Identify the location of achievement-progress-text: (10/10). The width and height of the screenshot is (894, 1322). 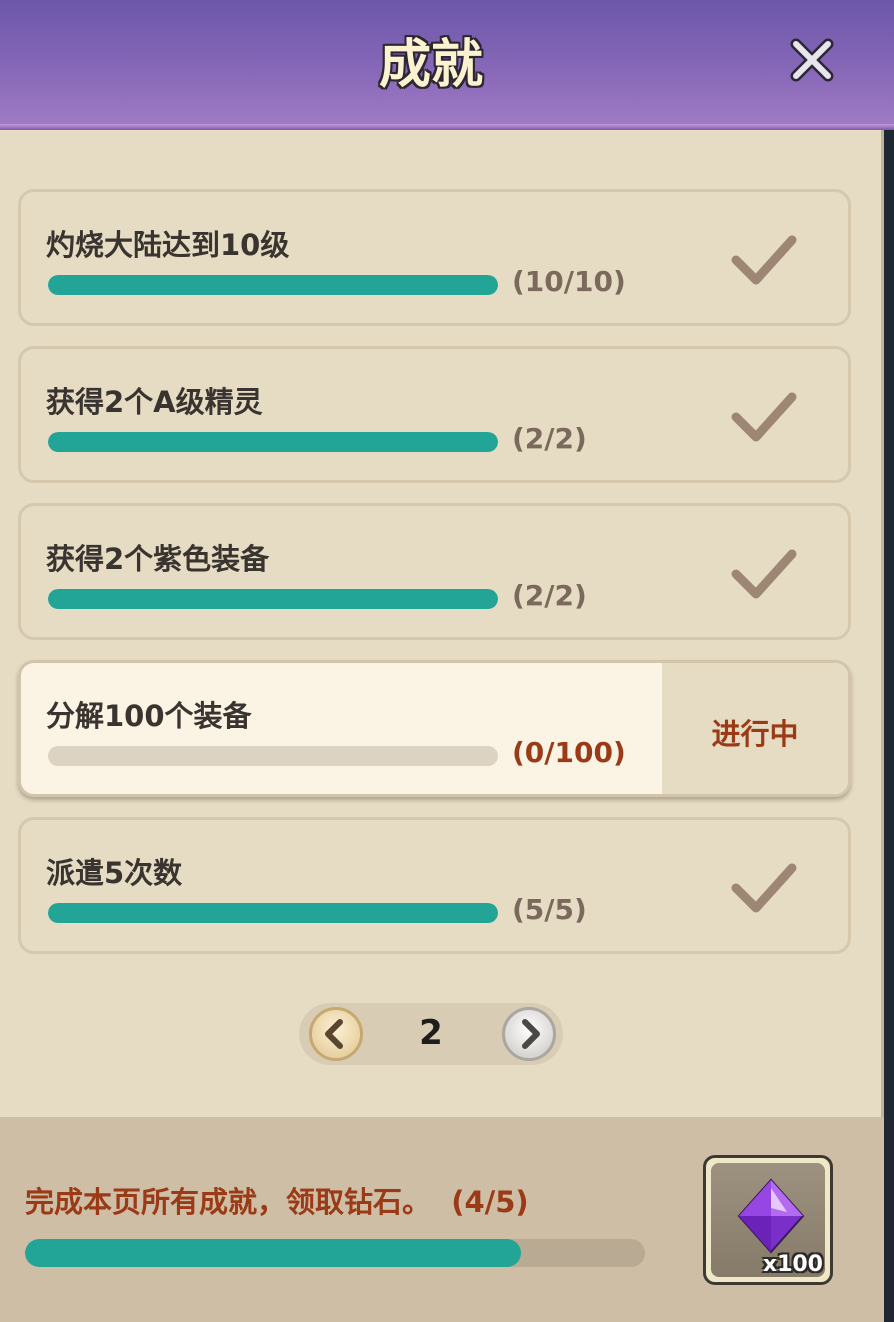
(569, 281).